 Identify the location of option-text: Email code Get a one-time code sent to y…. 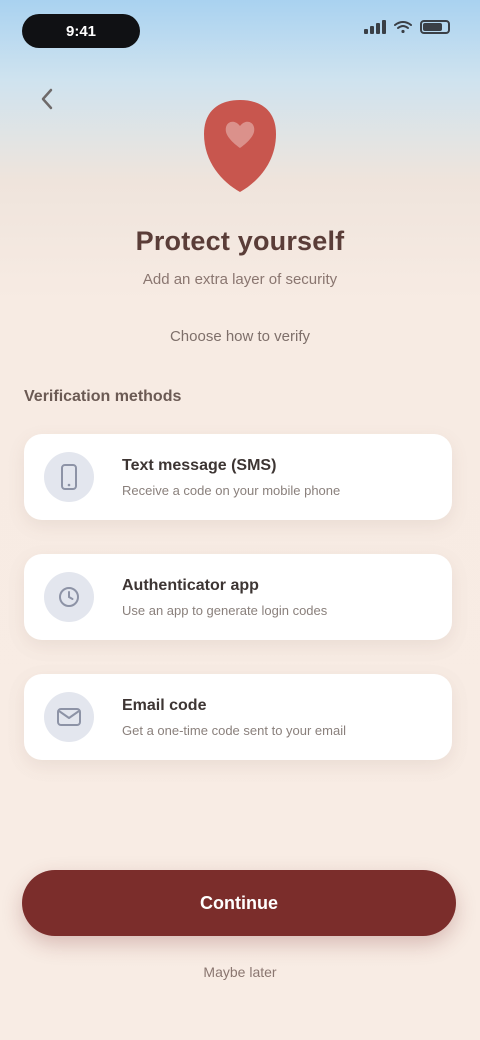
(234, 717).